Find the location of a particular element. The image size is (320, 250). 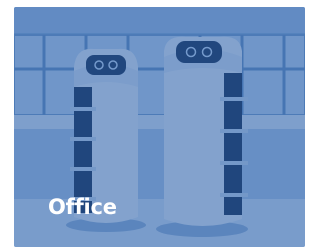

card-label: Office is located at coordinates (82, 207).